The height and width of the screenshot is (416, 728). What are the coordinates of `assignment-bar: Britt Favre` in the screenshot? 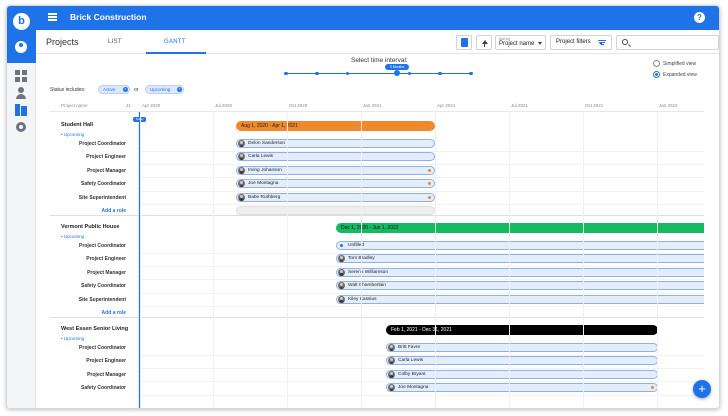 It's located at (522, 347).